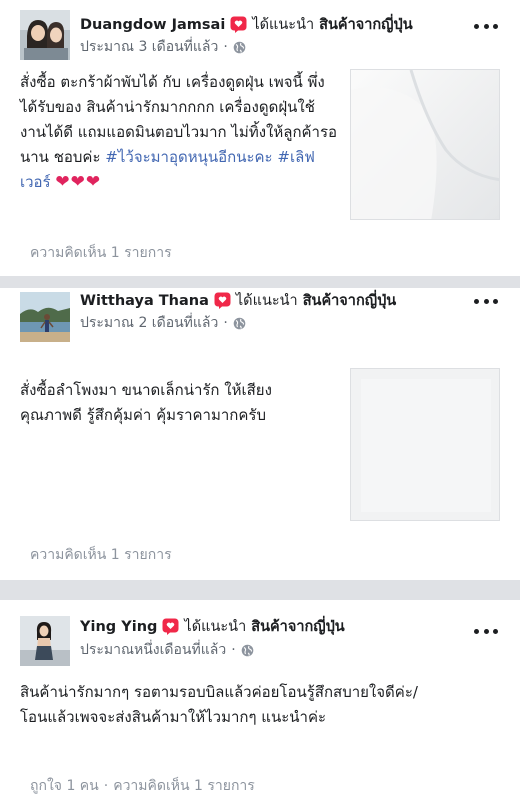 The width and height of the screenshot is (520, 800). Describe the element at coordinates (64, 786) in the screenshot. I see `like-count: ถูกใจ 1 คน` at that location.